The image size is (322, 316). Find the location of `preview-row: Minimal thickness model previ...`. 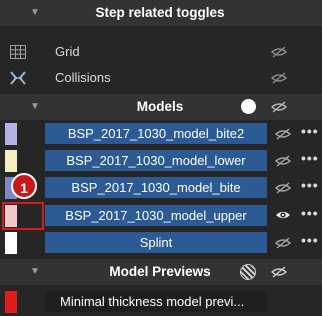

preview-row: Minimal thickness model previ... is located at coordinates (161, 302).